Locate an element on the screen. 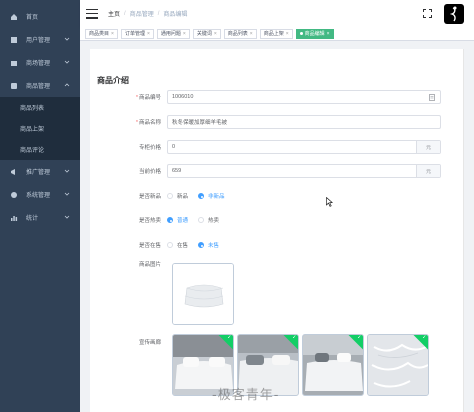 This screenshot has height=412, width=474. breadcrumb-goods: 商品管理 is located at coordinates (142, 13).